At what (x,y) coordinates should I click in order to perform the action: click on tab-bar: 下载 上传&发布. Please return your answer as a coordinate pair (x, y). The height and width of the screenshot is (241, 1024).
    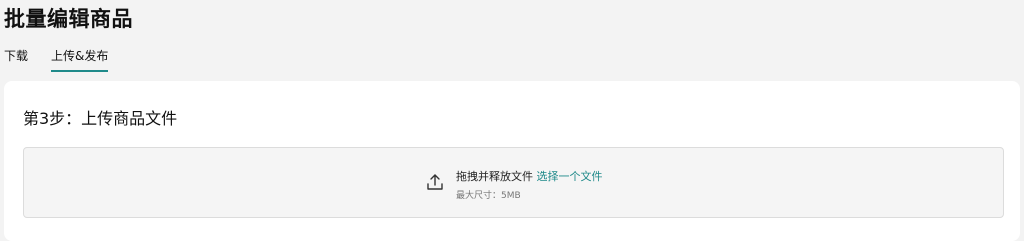
    Looking at the image, I should click on (56, 59).